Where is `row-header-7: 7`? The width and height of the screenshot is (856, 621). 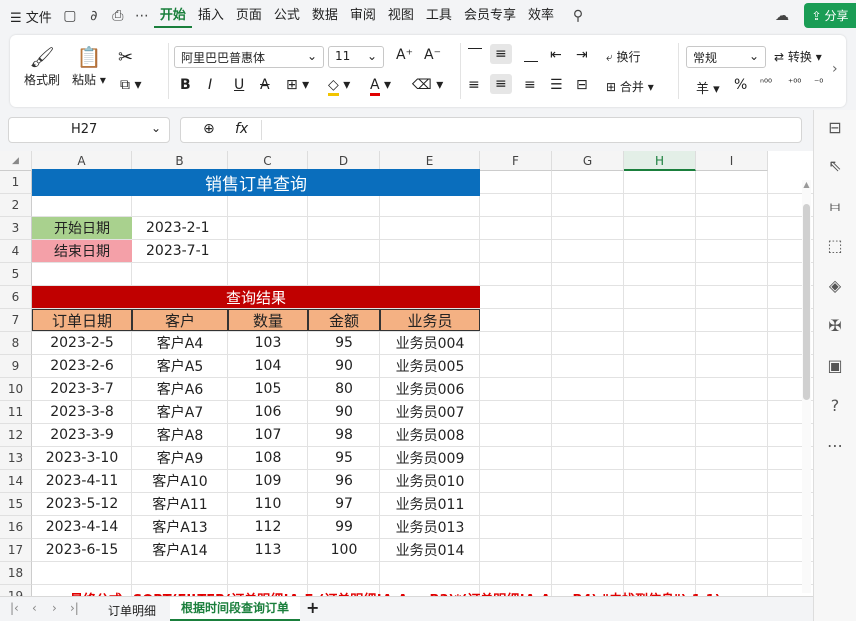 row-header-7: 7 is located at coordinates (16, 320).